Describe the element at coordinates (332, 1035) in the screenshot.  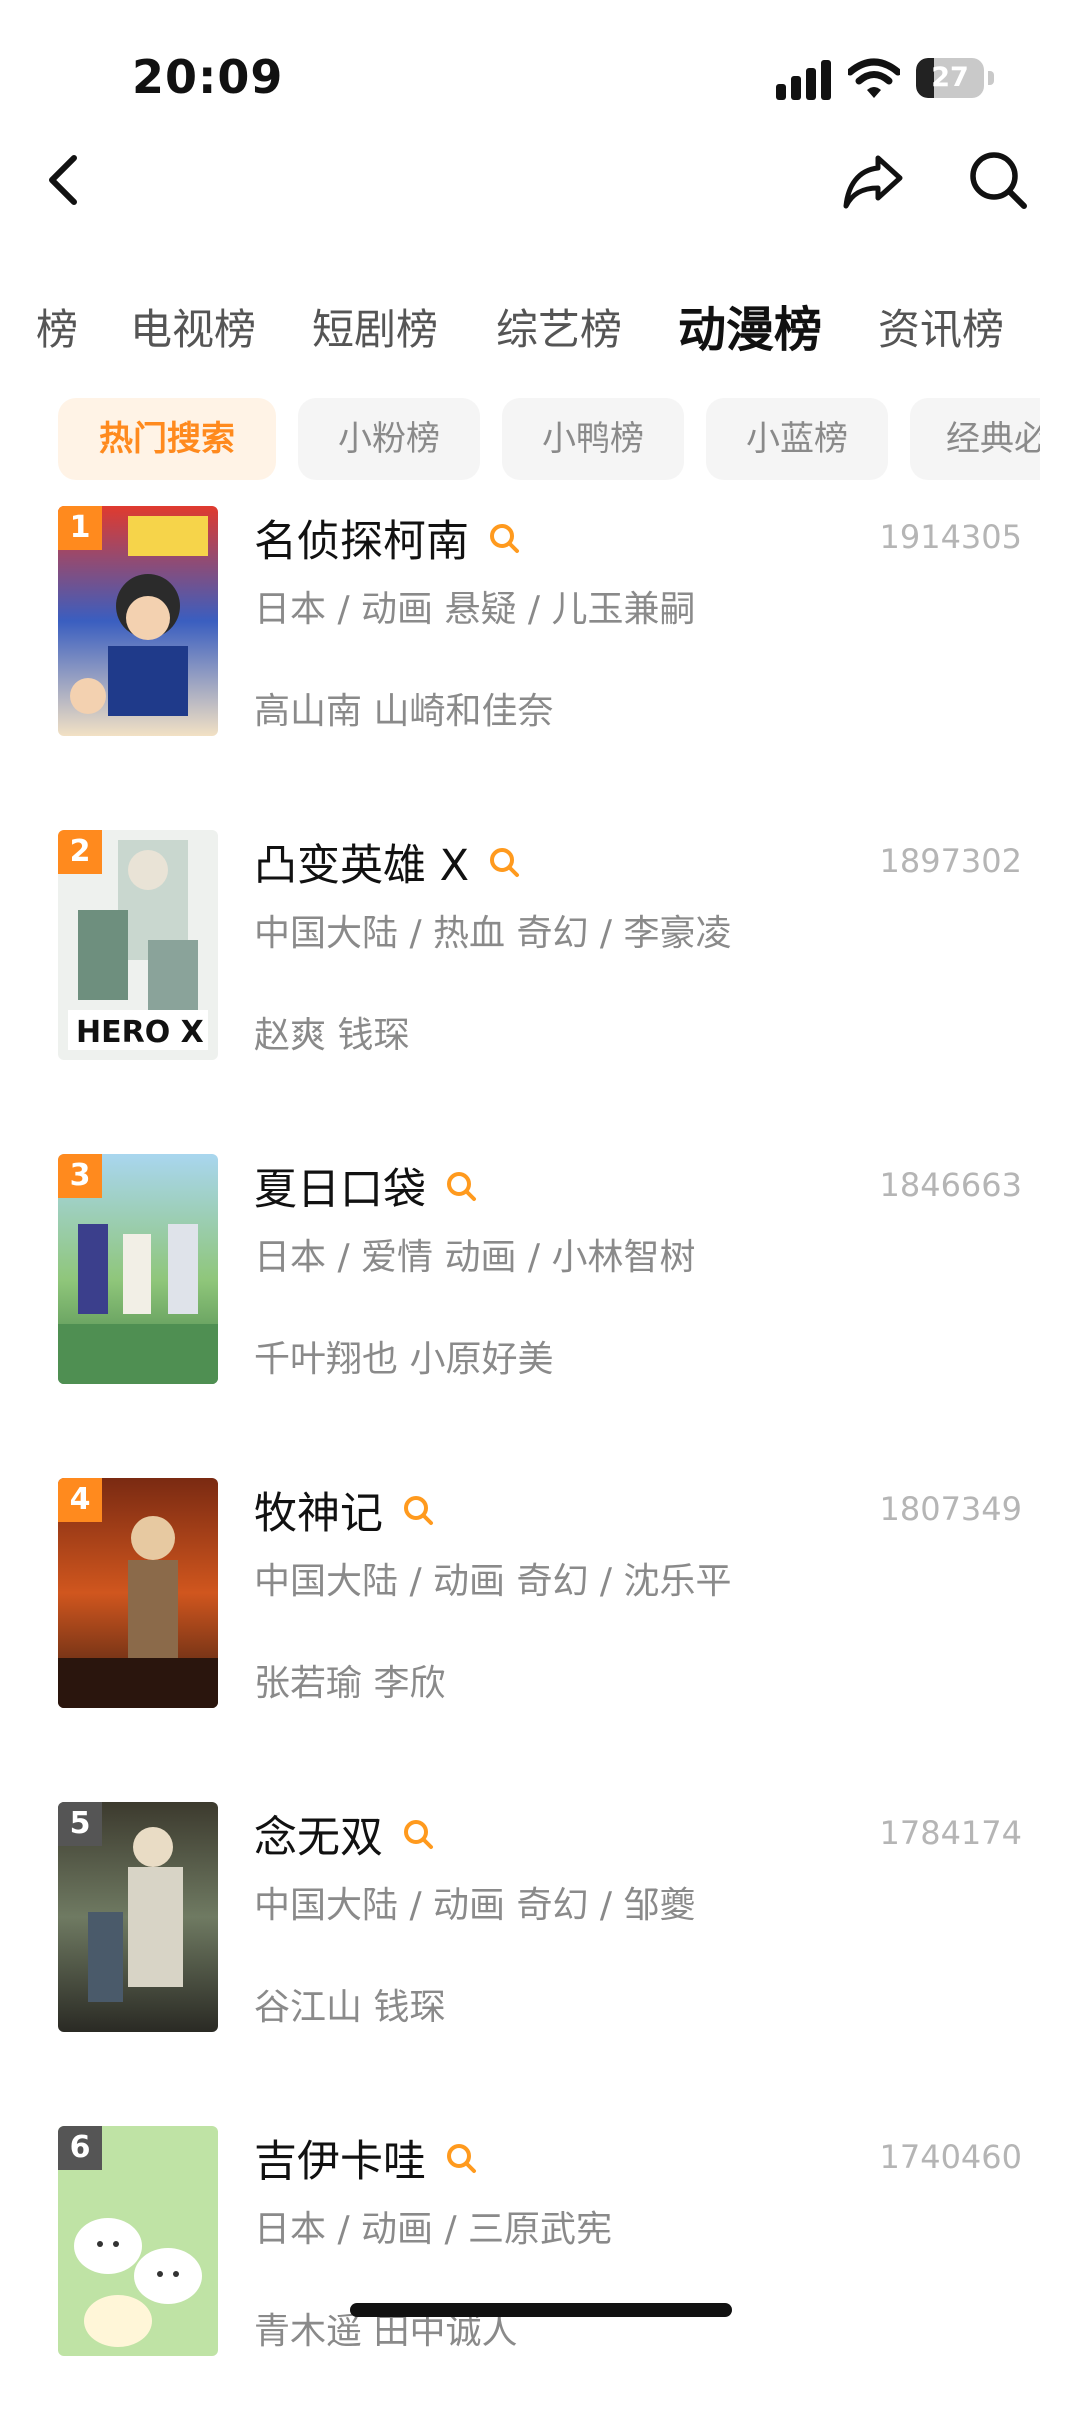
I see `item-cast: 赵爽 钱琛` at that location.